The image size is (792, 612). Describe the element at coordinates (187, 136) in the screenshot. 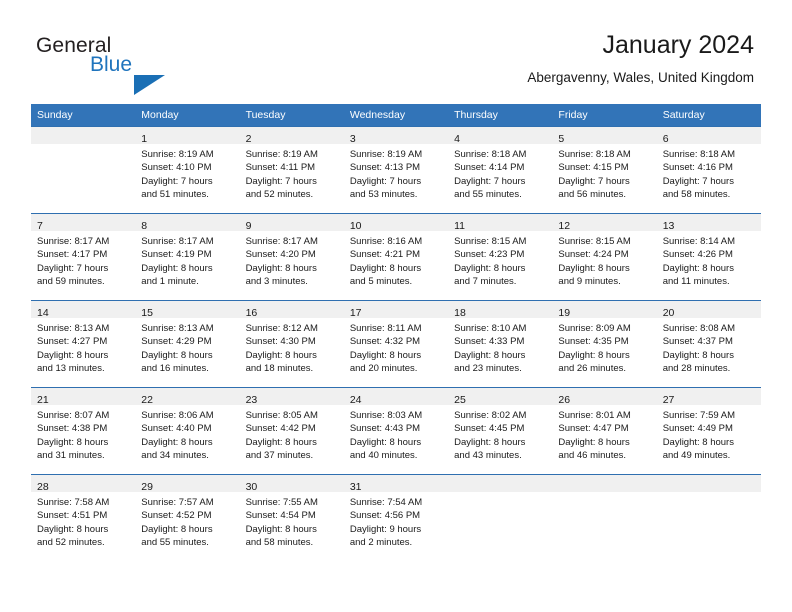

I see `day-number-band: 1` at that location.